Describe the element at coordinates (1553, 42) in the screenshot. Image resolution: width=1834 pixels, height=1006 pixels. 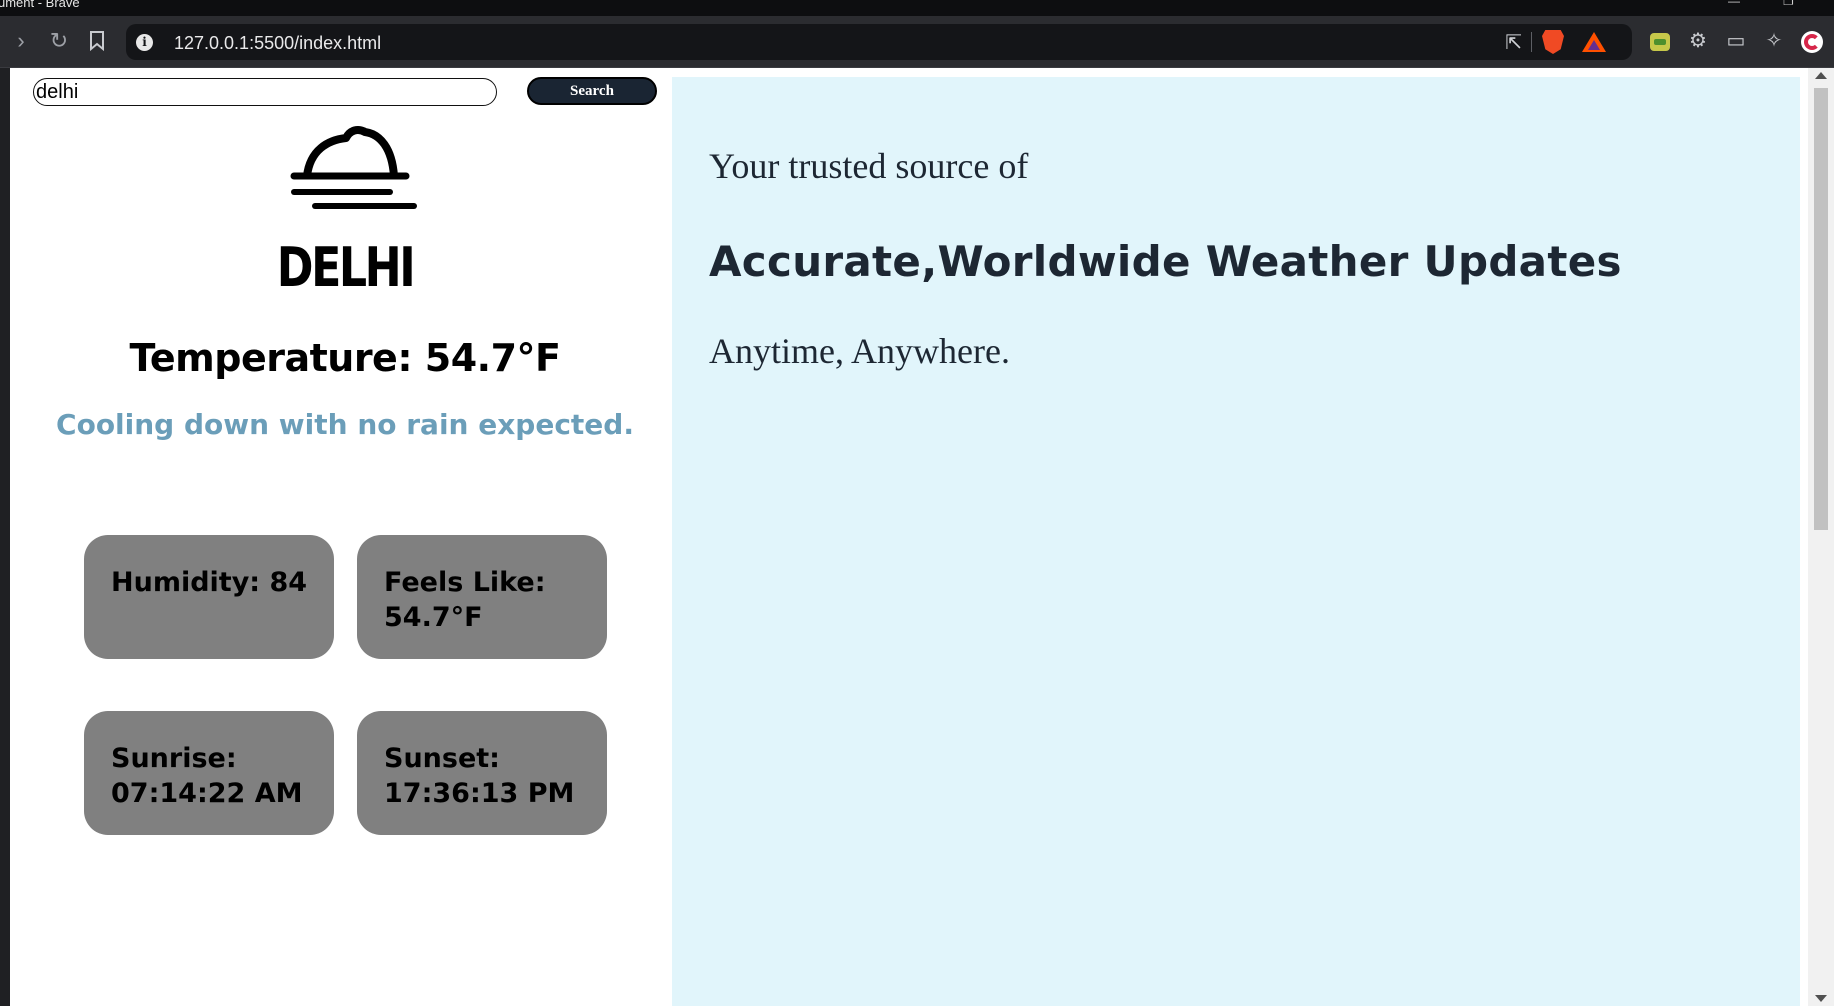
I see `brave-shields-icon` at that location.